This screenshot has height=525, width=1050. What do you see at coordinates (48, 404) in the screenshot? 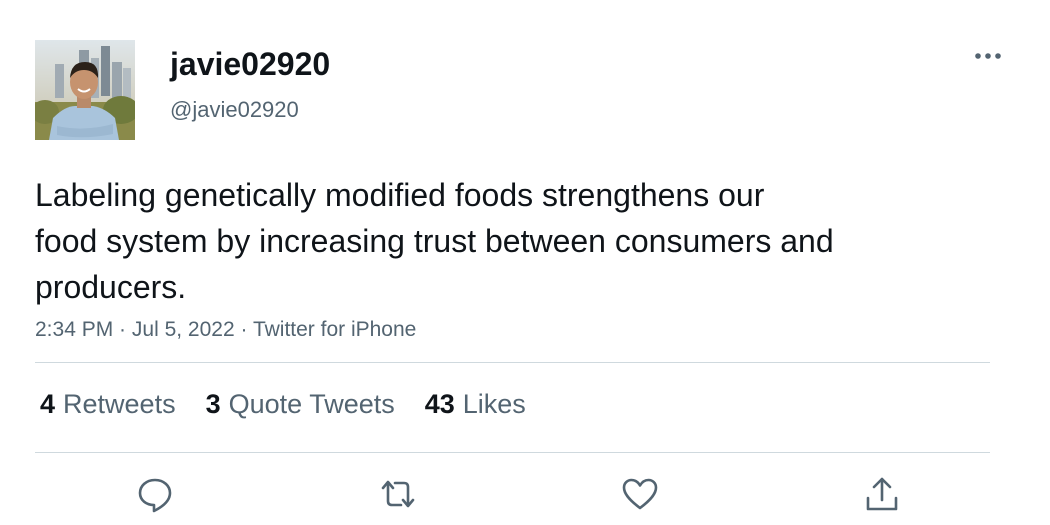
I see `retweets-count: 4` at bounding box center [48, 404].